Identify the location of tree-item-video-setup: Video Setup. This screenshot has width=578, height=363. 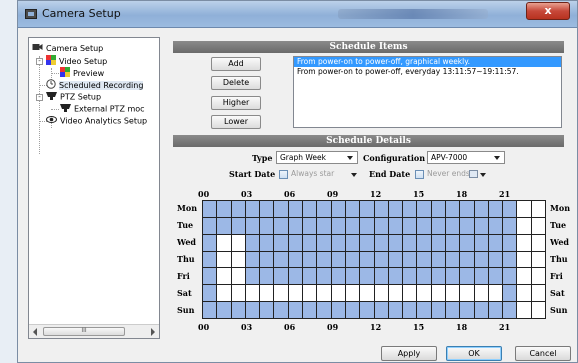
(76, 61).